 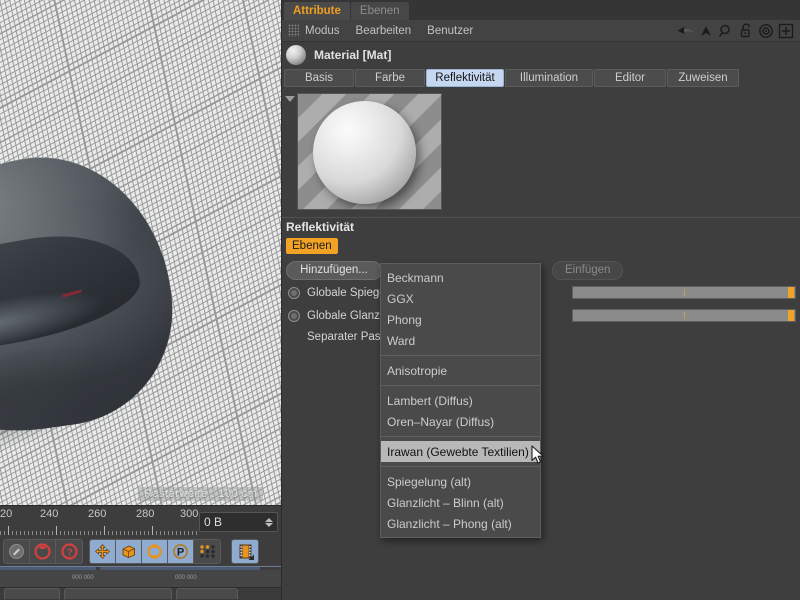 I want to click on triangle-down-icon, so click(x=290, y=99).